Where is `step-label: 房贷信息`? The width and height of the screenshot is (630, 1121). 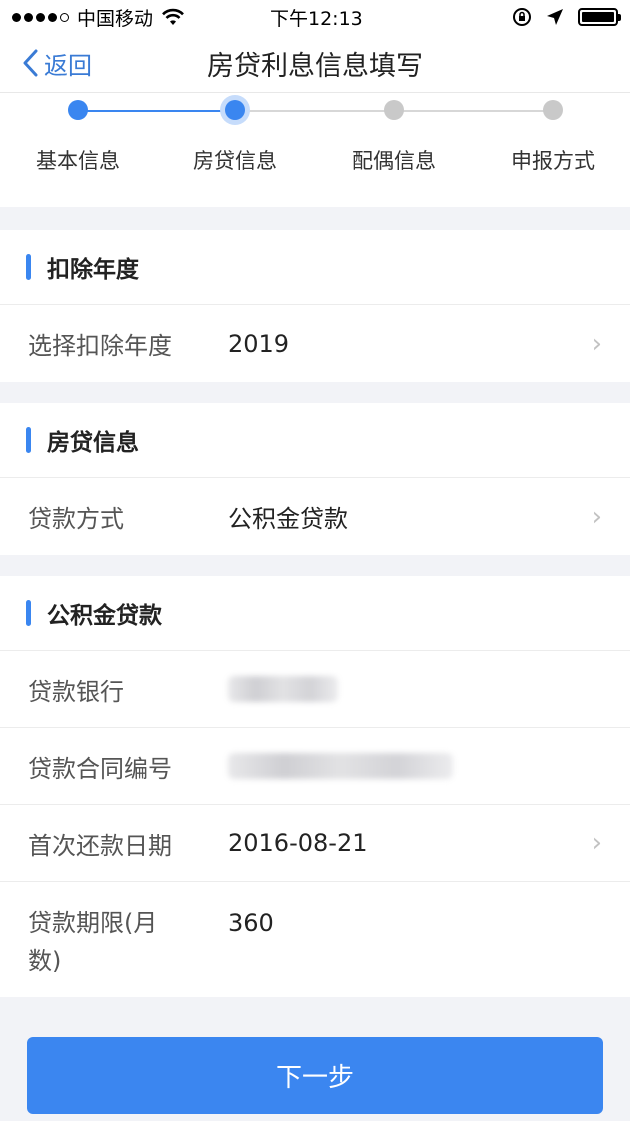
step-label: 房贷信息 is located at coordinates (235, 161).